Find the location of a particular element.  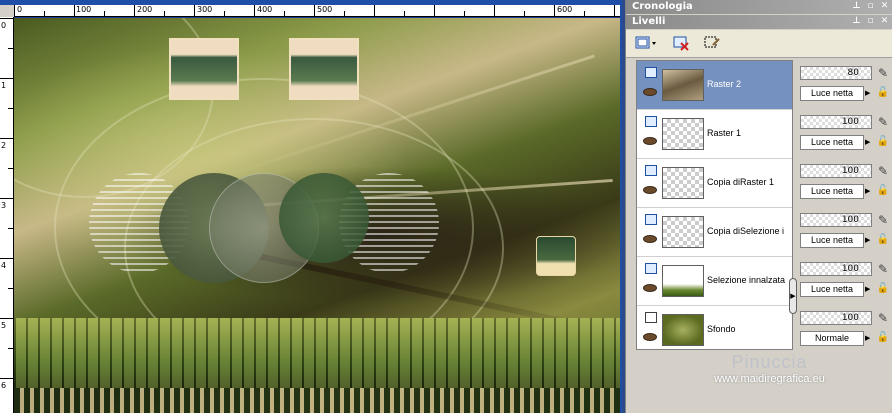

lamp-shape is located at coordinates (556, 256).